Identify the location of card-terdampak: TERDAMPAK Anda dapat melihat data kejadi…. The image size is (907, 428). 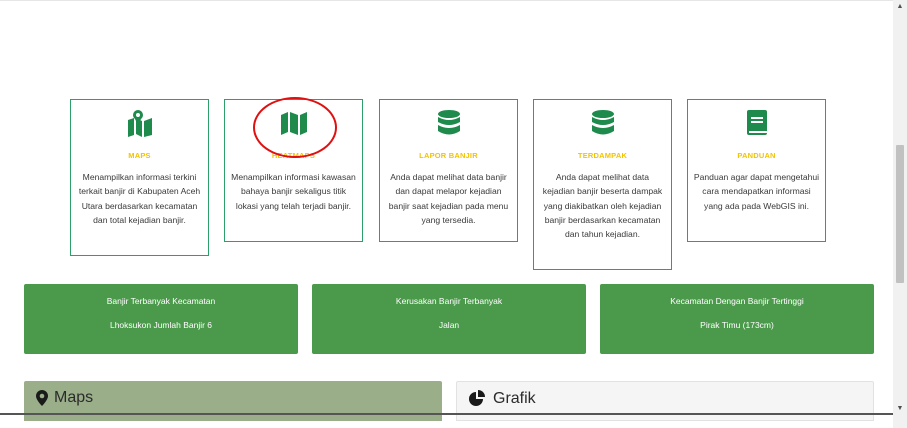
(602, 184).